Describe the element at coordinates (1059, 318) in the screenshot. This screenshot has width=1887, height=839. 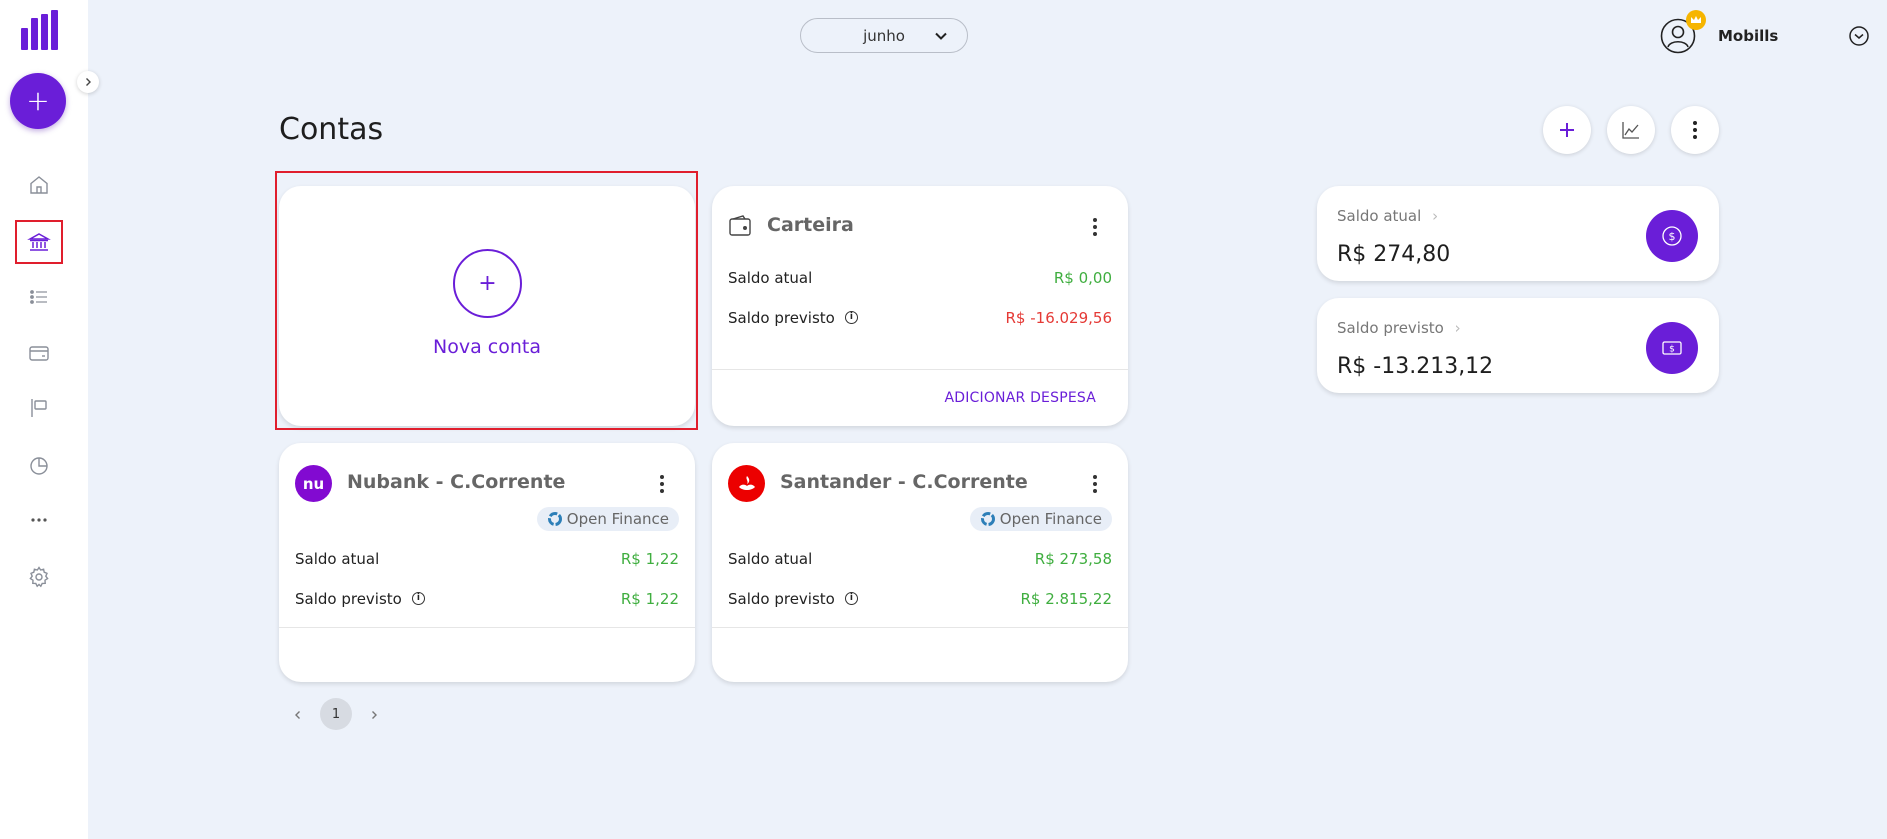
I see `saldo-previsto-value: R$ -16.029,56` at that location.